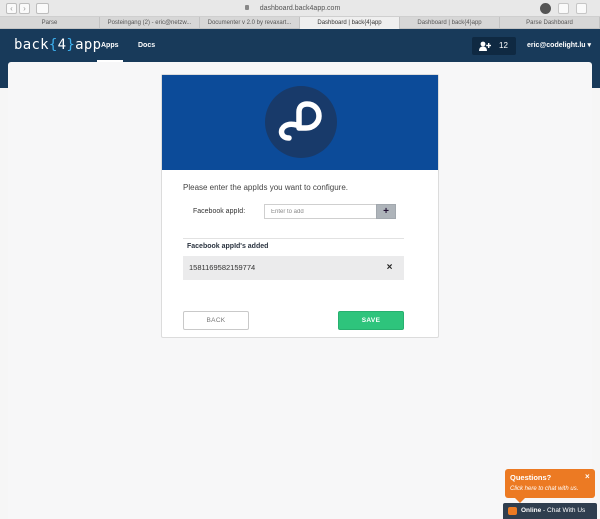  I want to click on close-icon: ×, so click(587, 476).